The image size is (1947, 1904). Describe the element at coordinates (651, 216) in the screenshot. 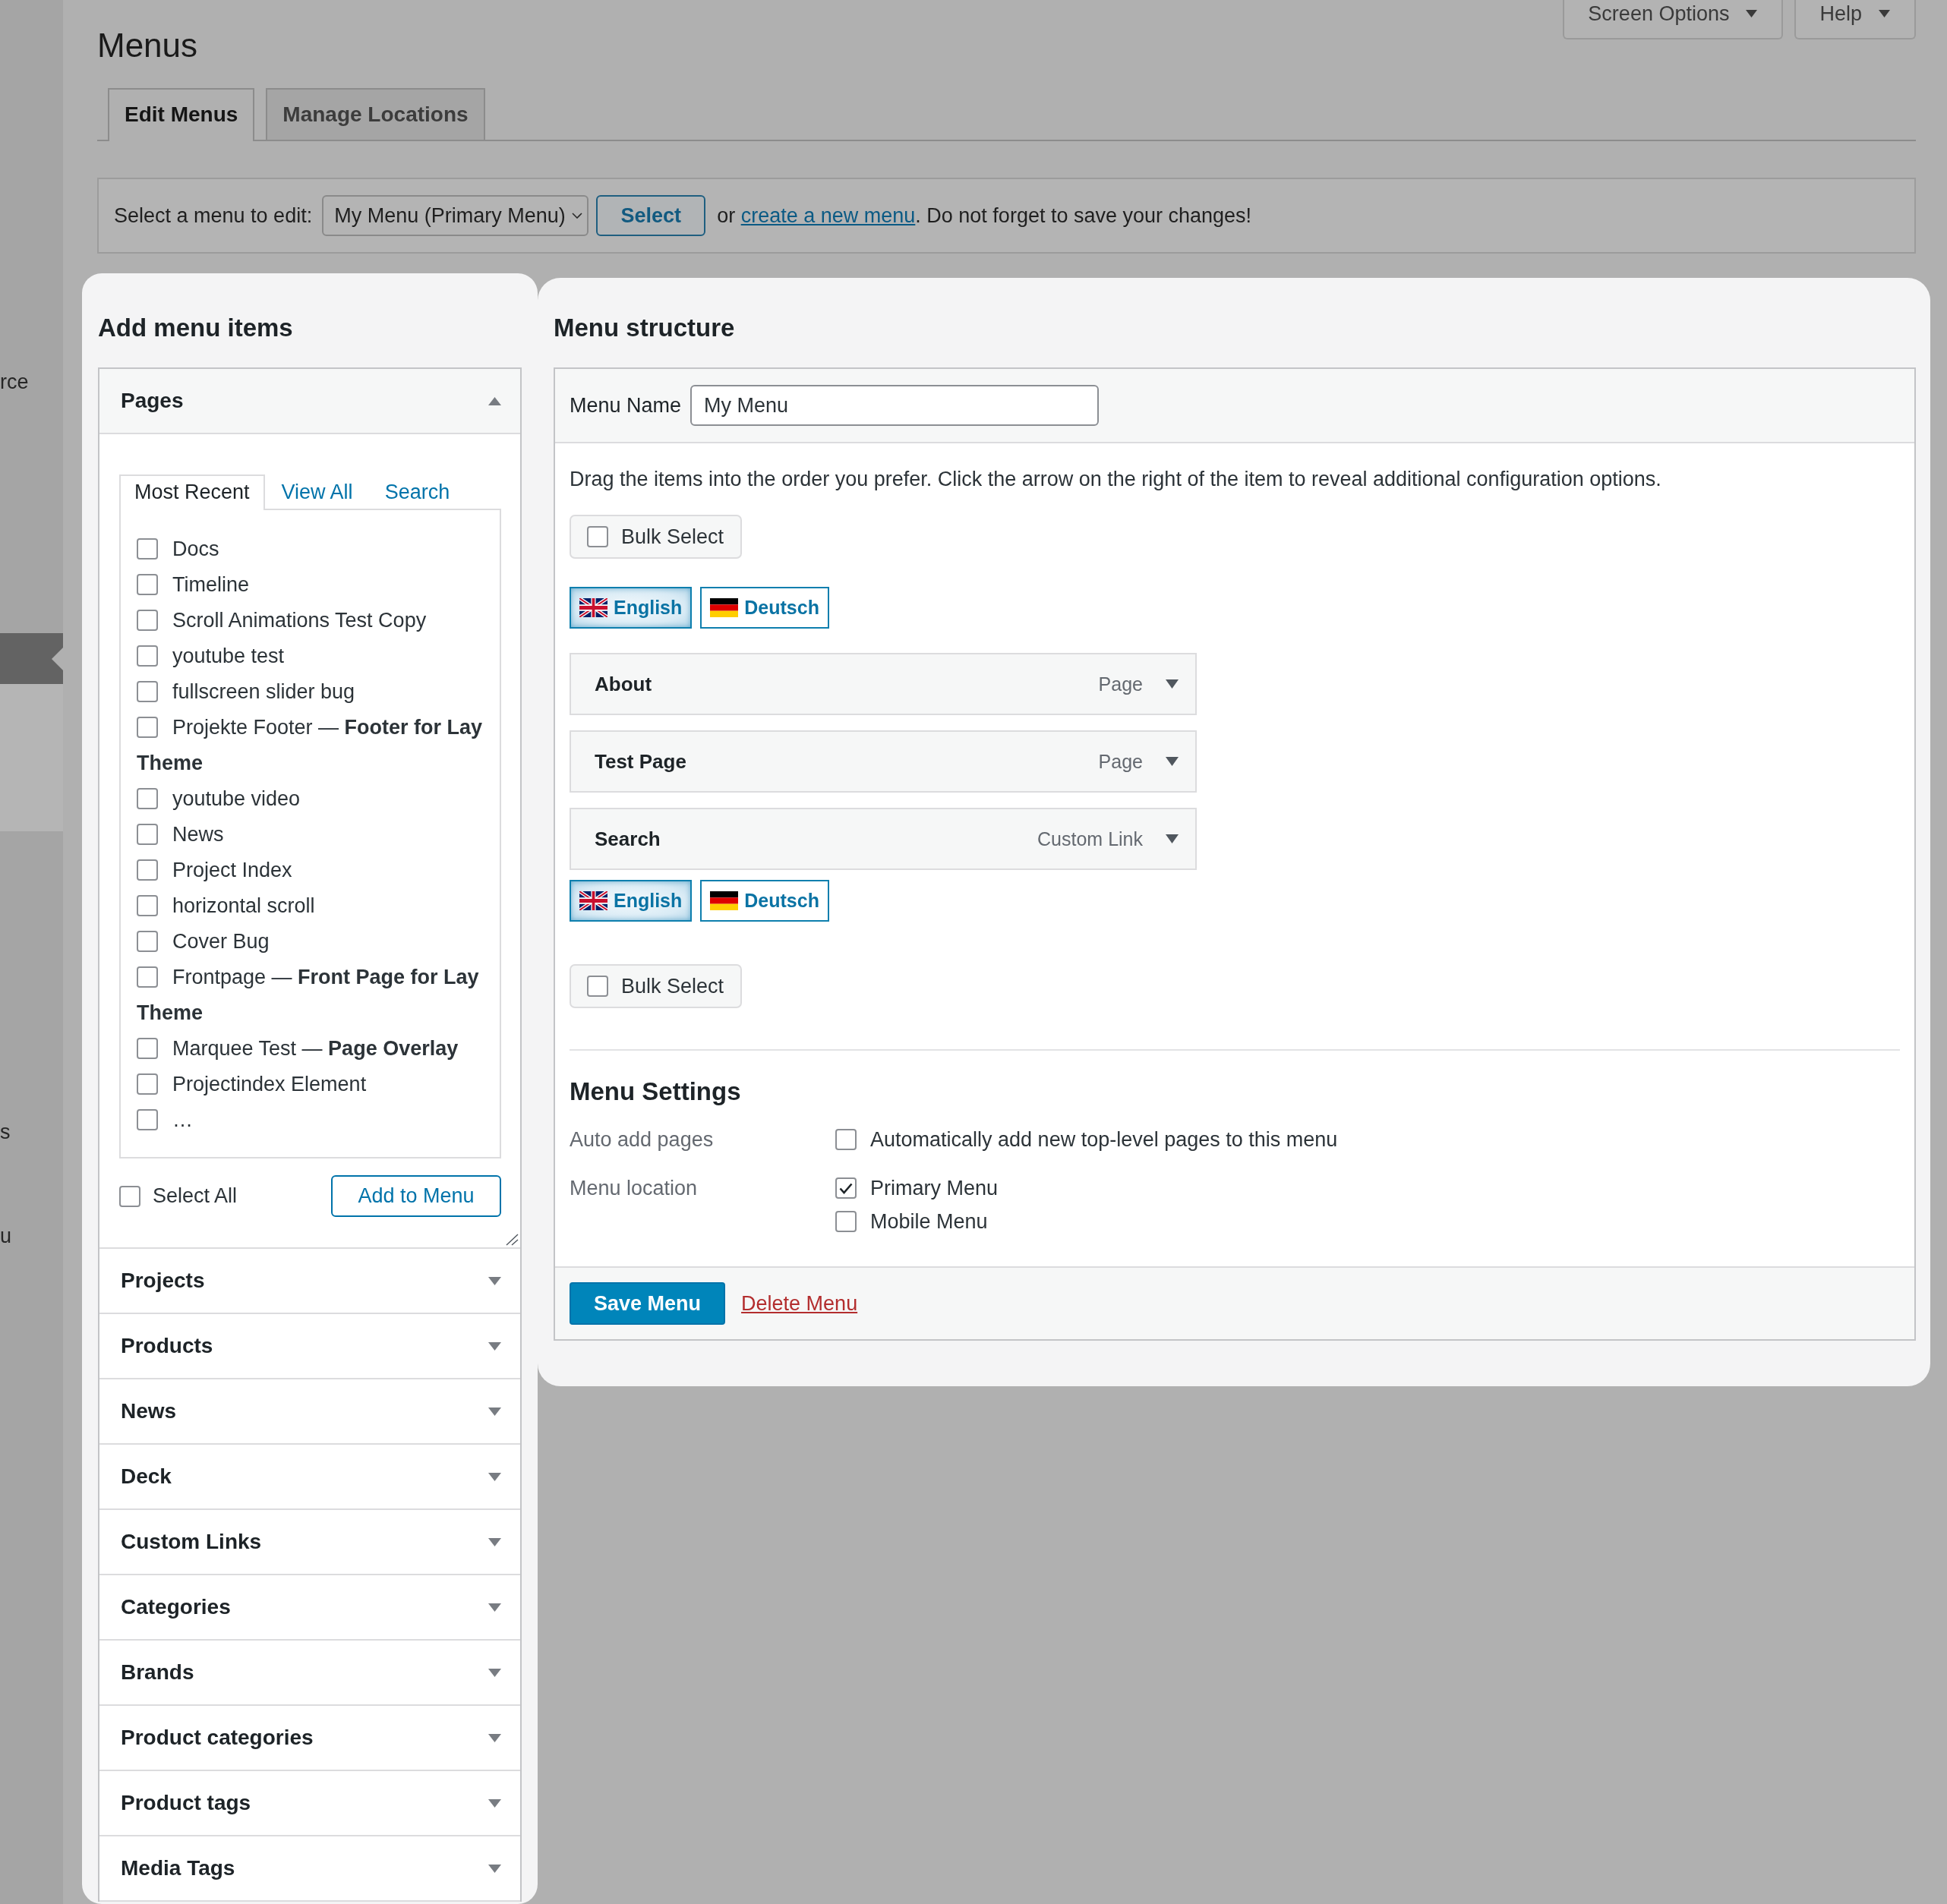

I see `select-button: Select` at that location.